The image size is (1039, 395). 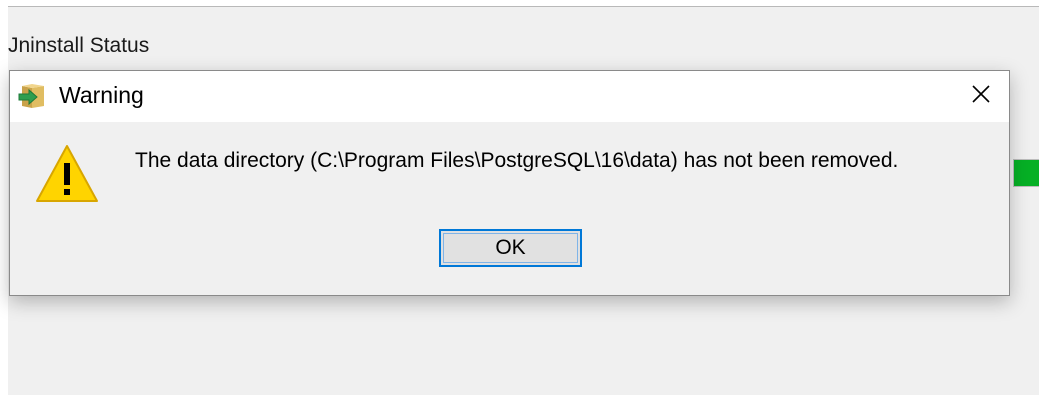 What do you see at coordinates (1026, 173) in the screenshot?
I see `progress-bar` at bounding box center [1026, 173].